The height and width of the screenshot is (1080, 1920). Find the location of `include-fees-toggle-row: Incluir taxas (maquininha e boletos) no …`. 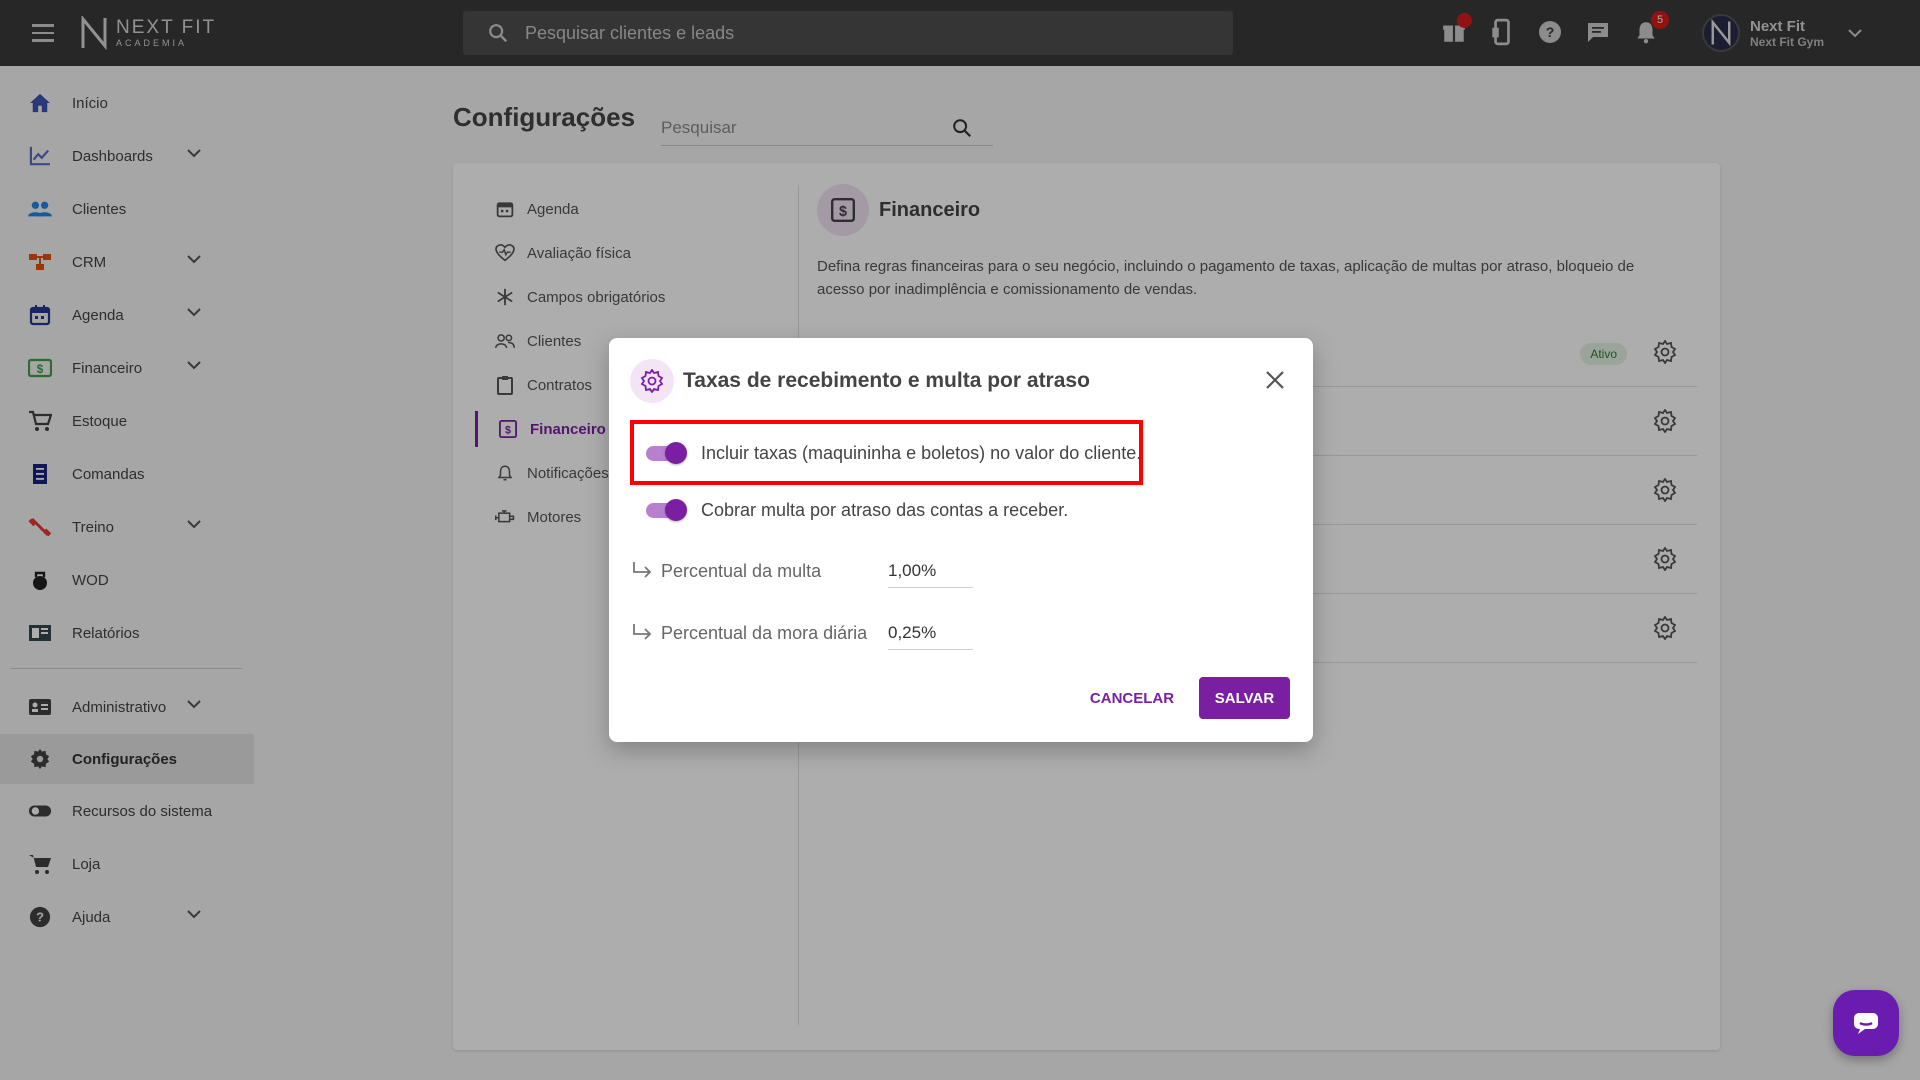

include-fees-toggle-row: Incluir taxas (maquininha e boletos) no … is located at coordinates (893, 453).